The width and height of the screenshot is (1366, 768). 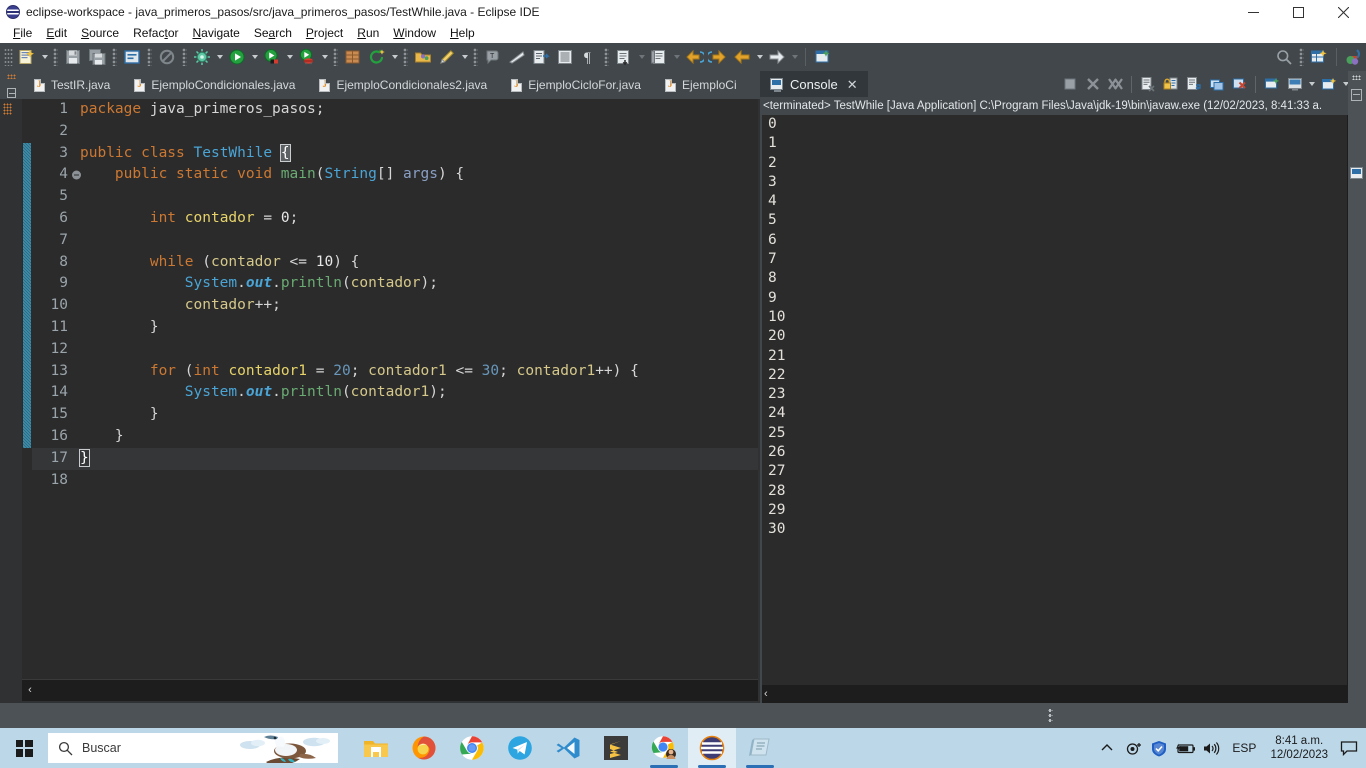 What do you see at coordinates (423, 57) in the screenshot?
I see `open-task-icon` at bounding box center [423, 57].